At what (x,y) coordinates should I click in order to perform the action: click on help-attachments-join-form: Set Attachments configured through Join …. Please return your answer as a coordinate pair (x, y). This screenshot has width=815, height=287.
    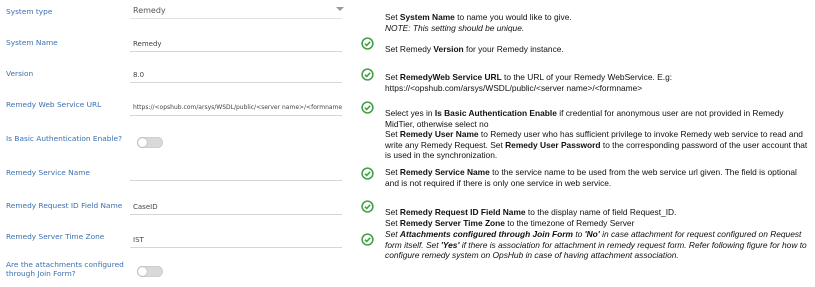
    Looking at the image, I should click on (596, 244).